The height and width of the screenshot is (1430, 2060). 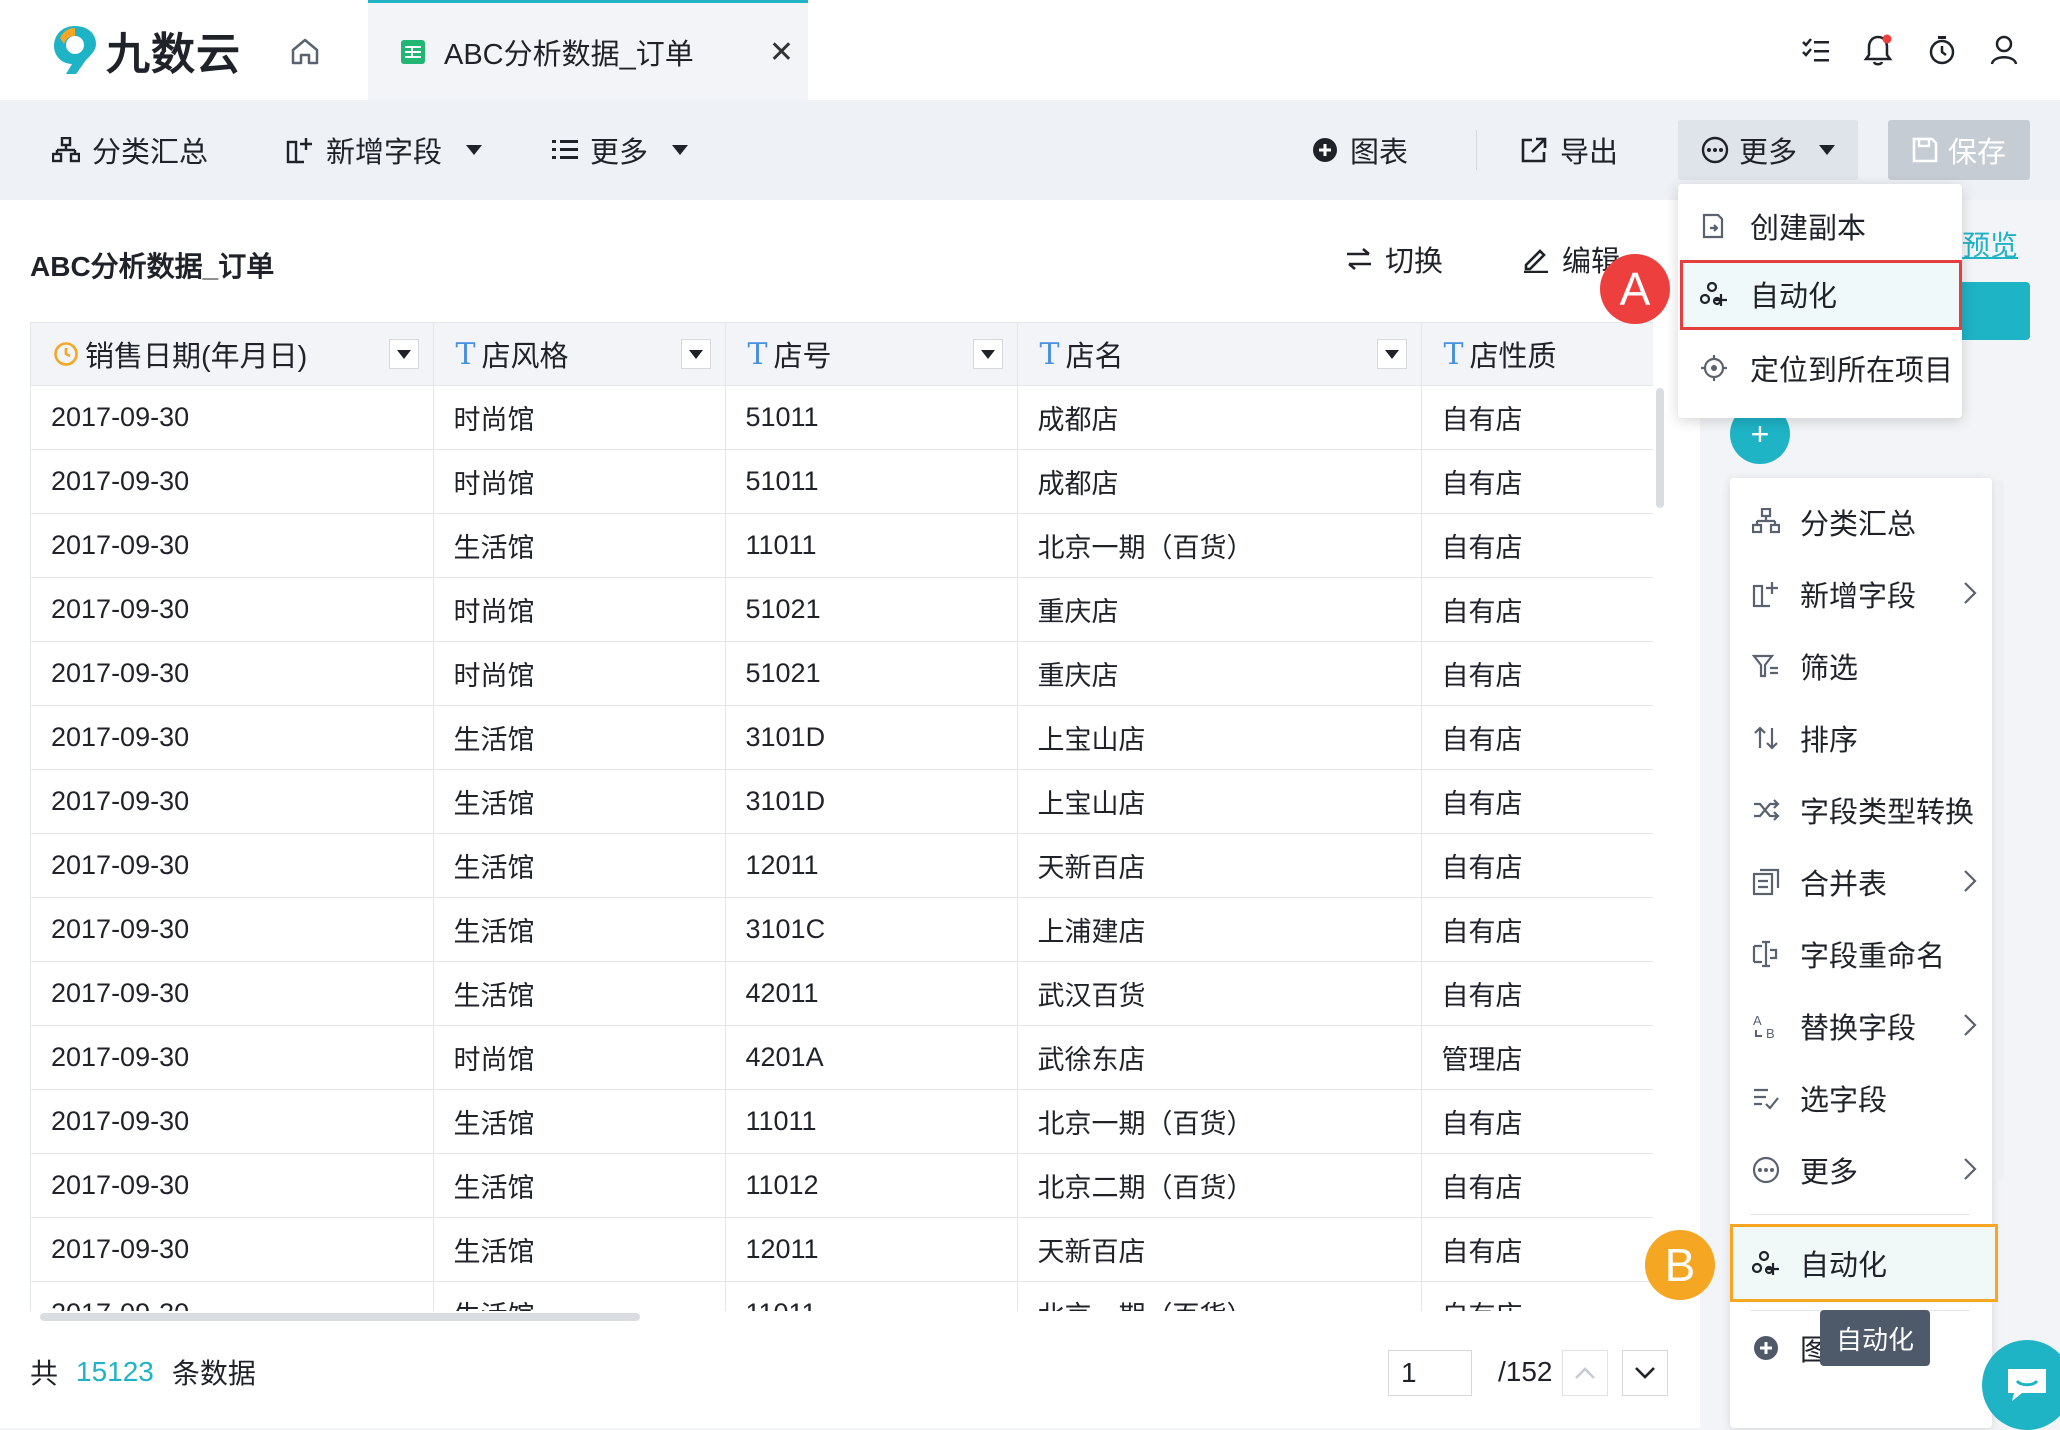 I want to click on tab-document: ABC分析数据_订单 ✕, so click(x=588, y=50).